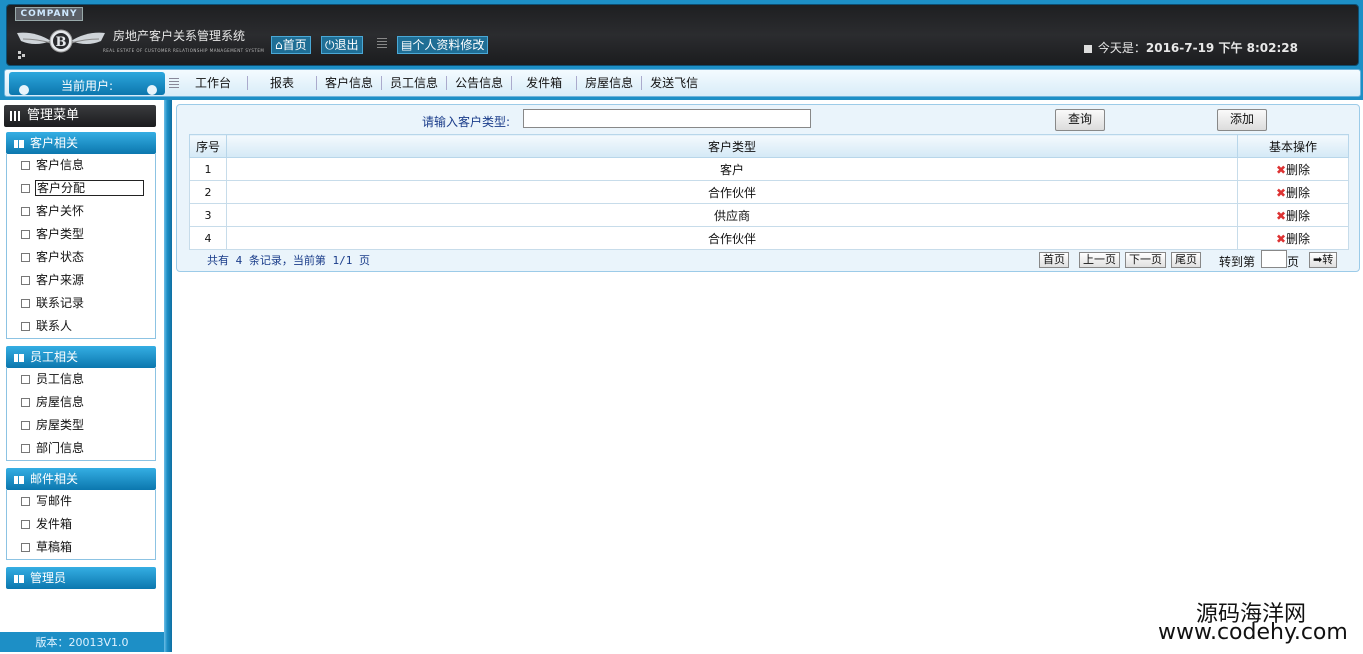 This screenshot has width=1363, height=654. I want to click on knob-right-icon, so click(152, 90).